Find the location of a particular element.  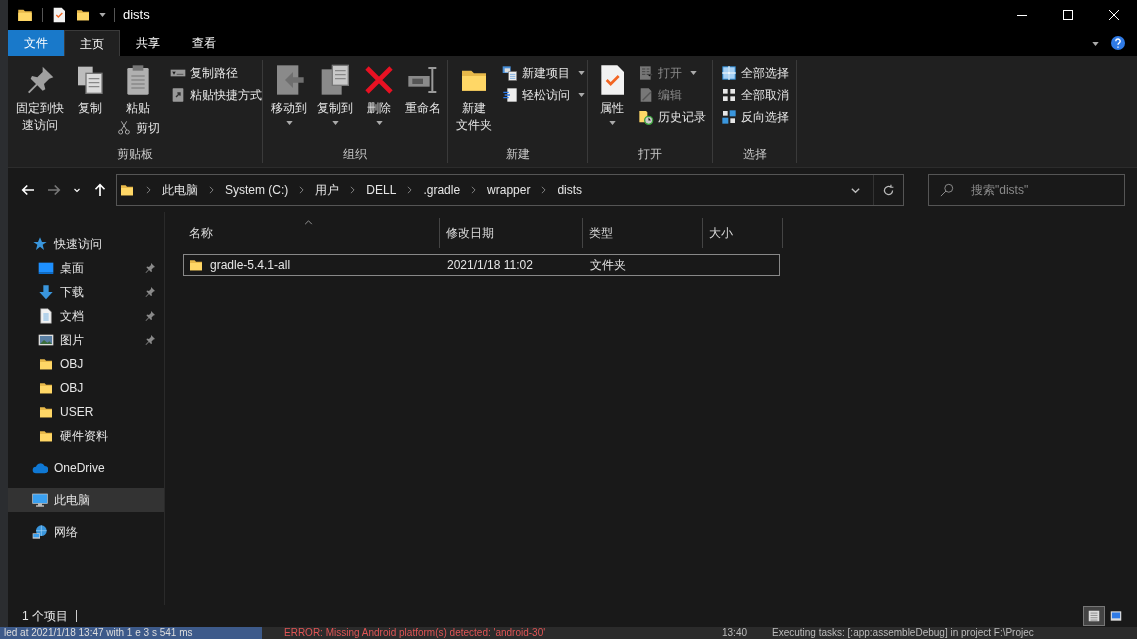

new-folder-button: 新建 文件夹 is located at coordinates (474, 97).